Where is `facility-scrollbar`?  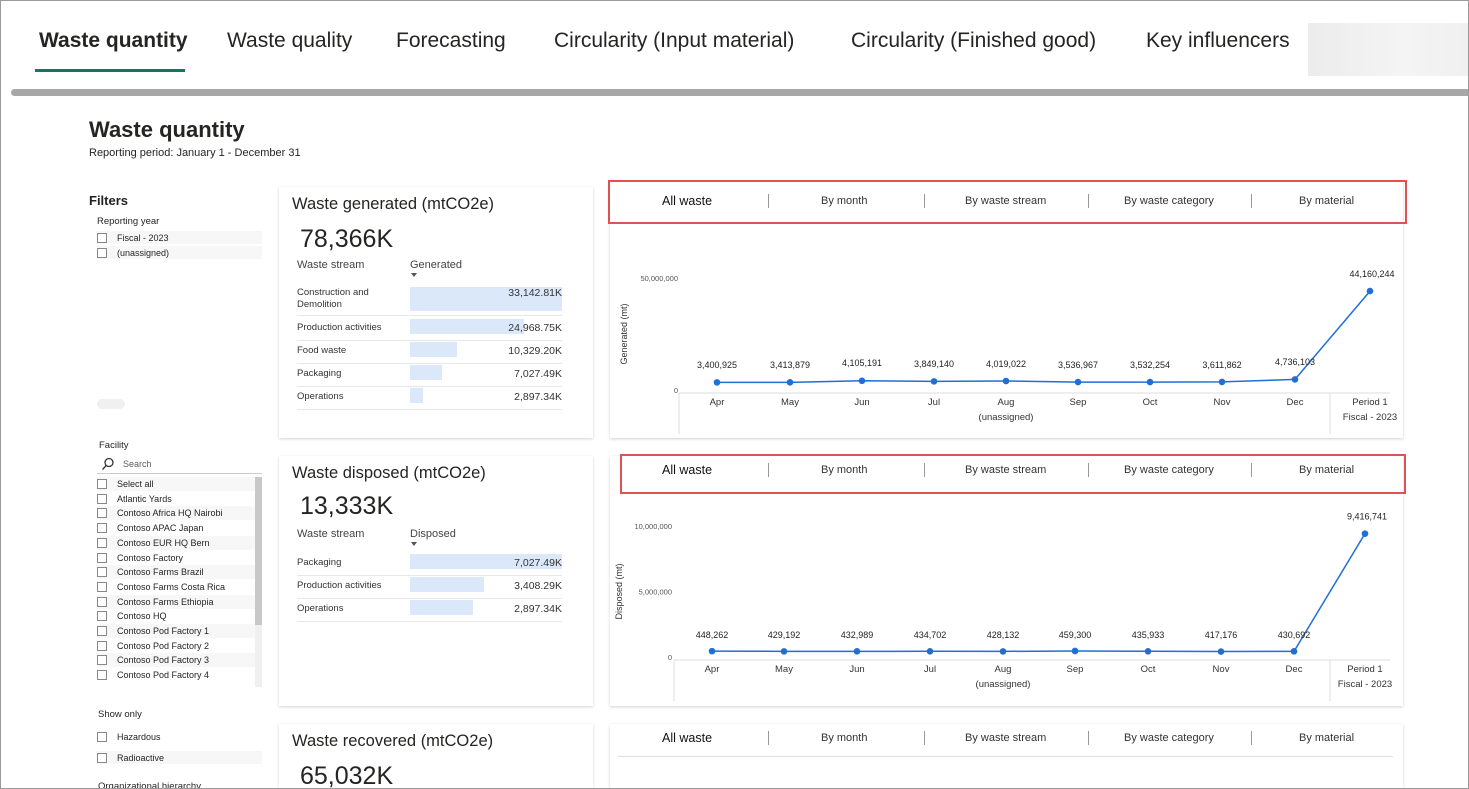
facility-scrollbar is located at coordinates (258, 551).